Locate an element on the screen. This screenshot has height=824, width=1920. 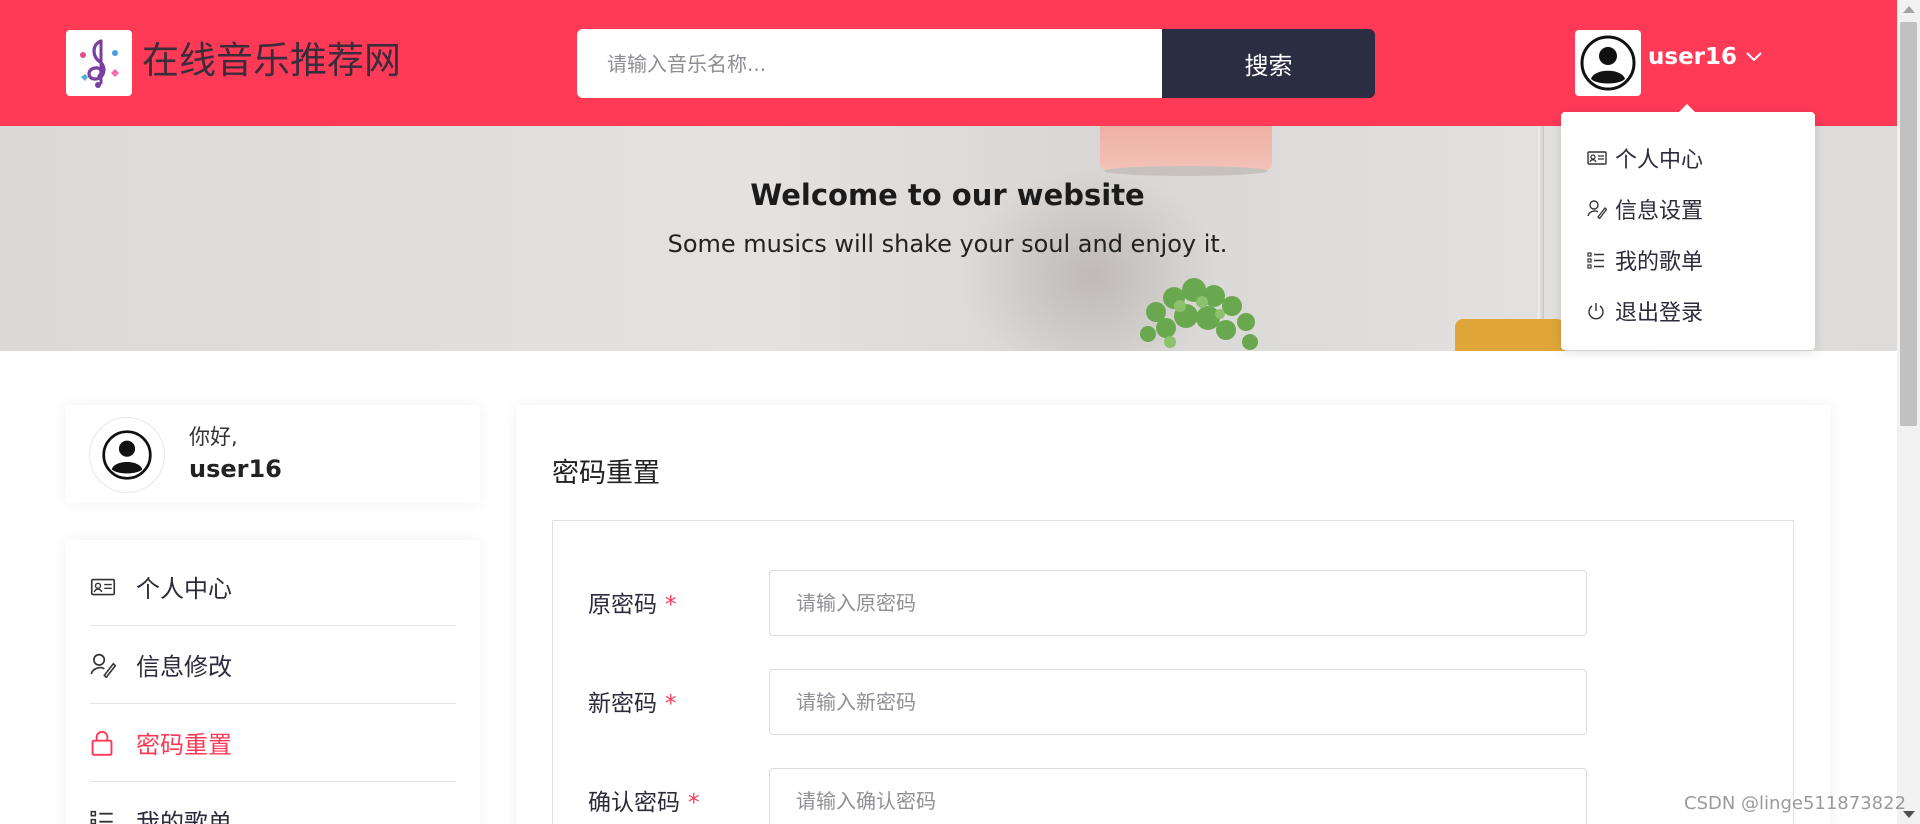
header-avatar is located at coordinates (1608, 63).